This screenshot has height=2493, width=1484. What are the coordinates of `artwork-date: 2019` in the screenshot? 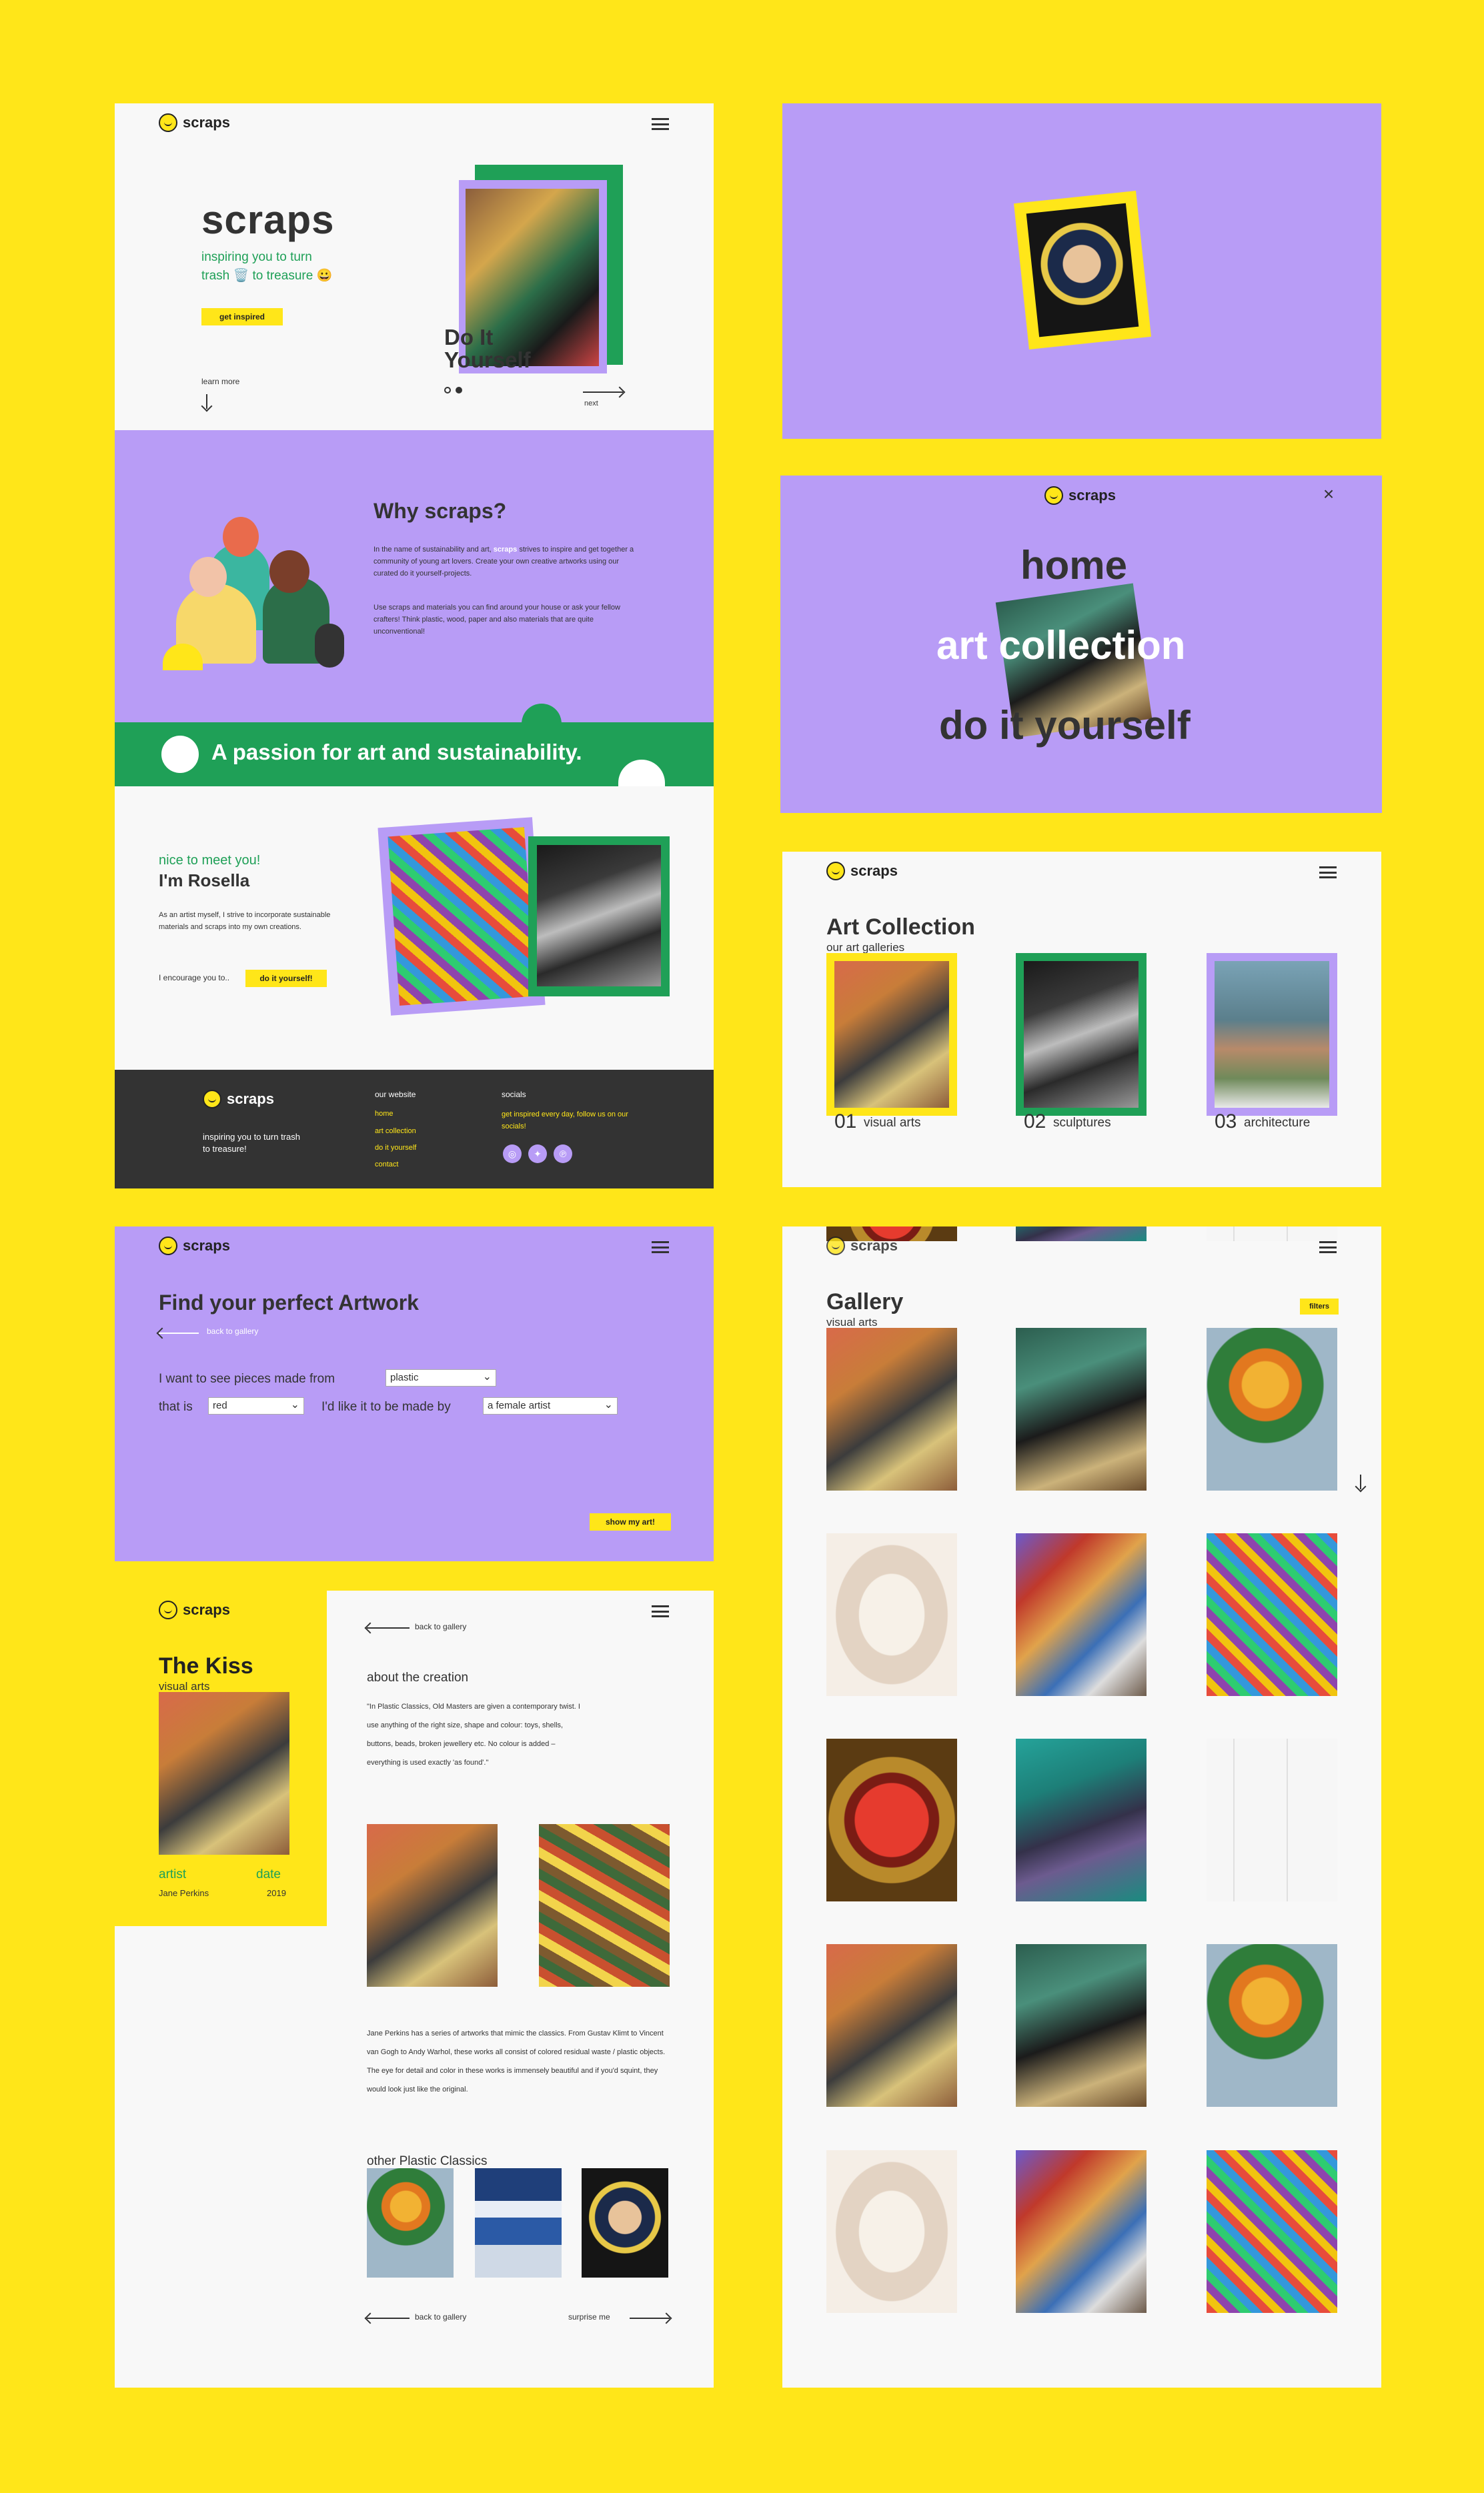 It's located at (276, 1893).